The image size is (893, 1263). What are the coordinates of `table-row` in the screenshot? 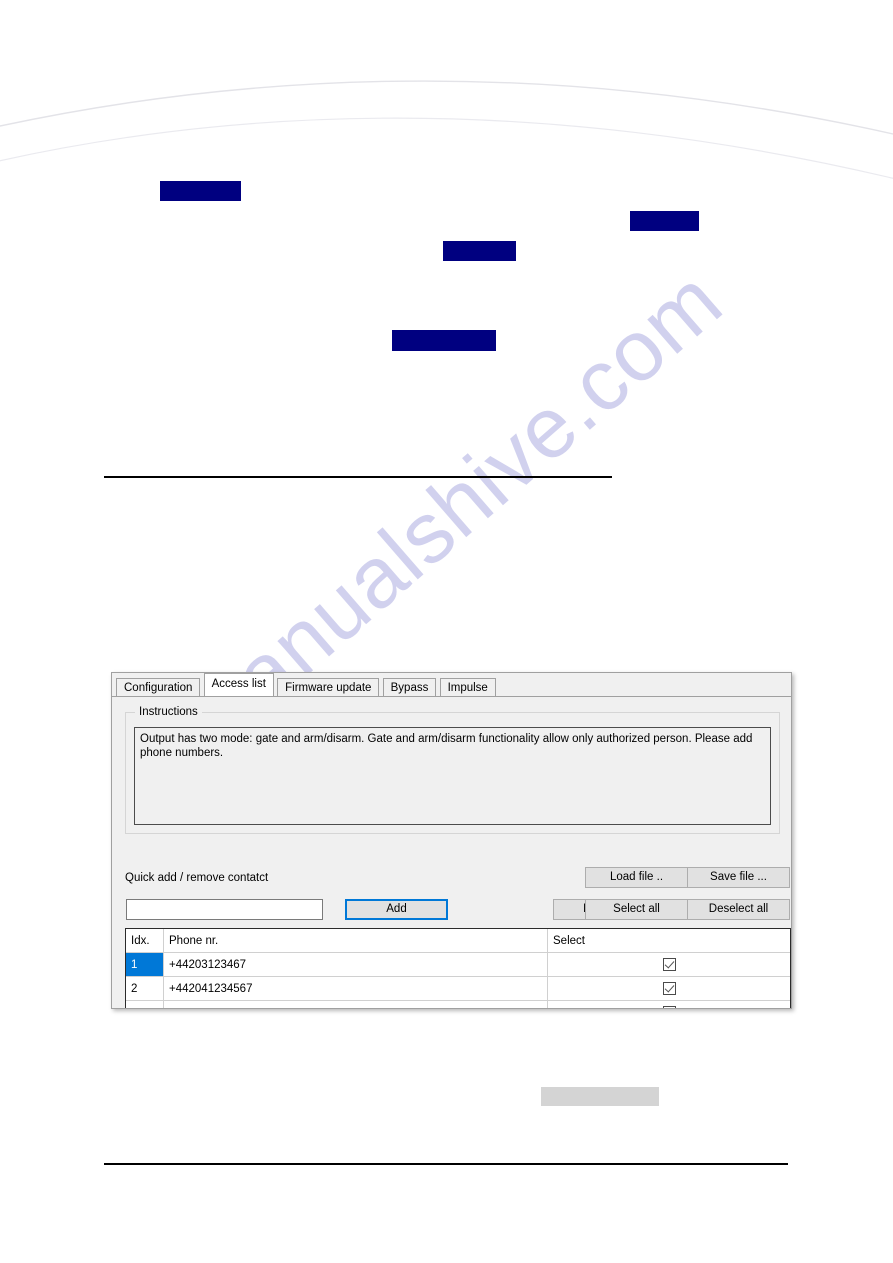 It's located at (458, 1004).